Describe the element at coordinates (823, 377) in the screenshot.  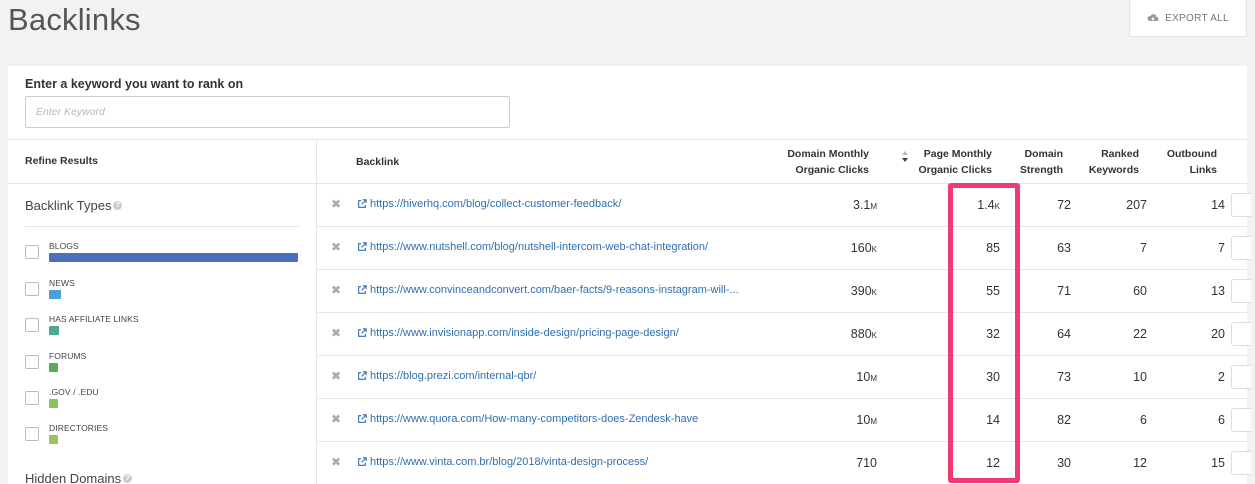
I see `domain-monthly-clicks: 10M` at that location.